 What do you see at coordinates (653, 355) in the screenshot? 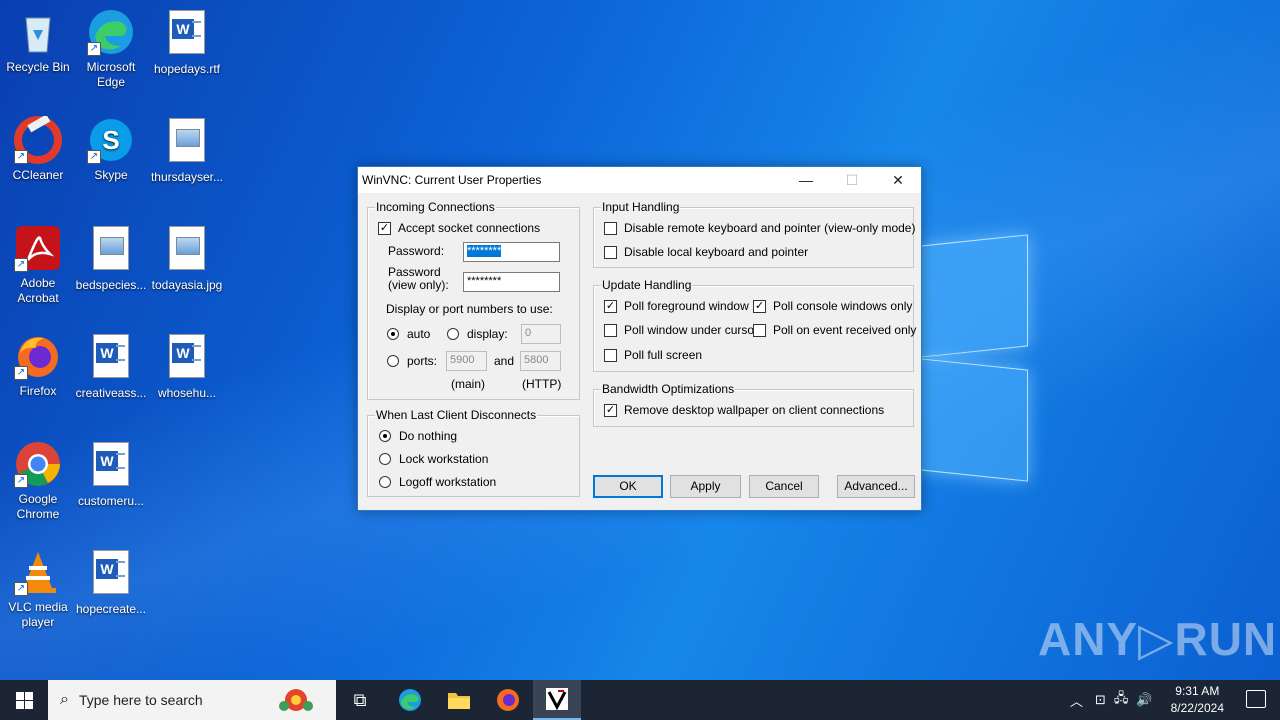
I see `poll-full-screen-checkbox: Poll full screen` at bounding box center [653, 355].